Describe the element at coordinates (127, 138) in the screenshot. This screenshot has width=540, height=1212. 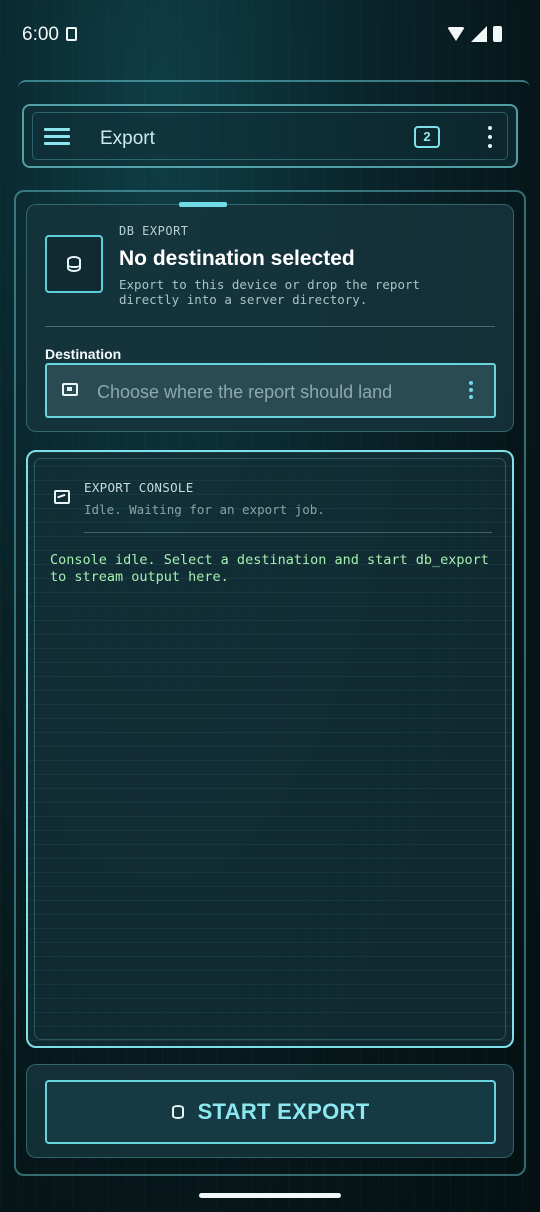
I see `page-title: Export` at that location.